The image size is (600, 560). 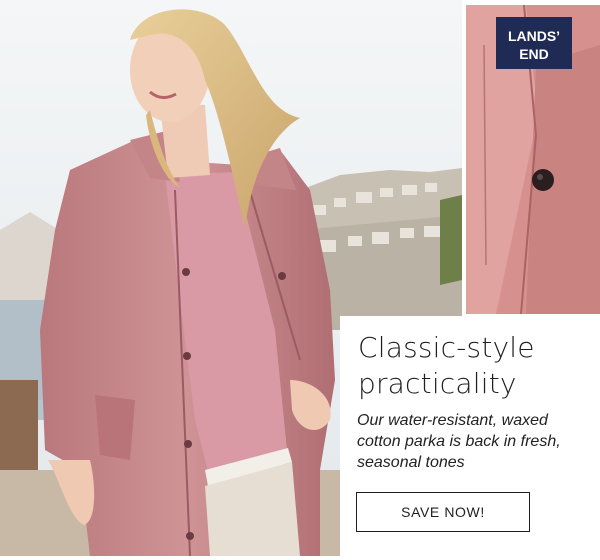 What do you see at coordinates (543, 180) in the screenshot?
I see `coat-button` at bounding box center [543, 180].